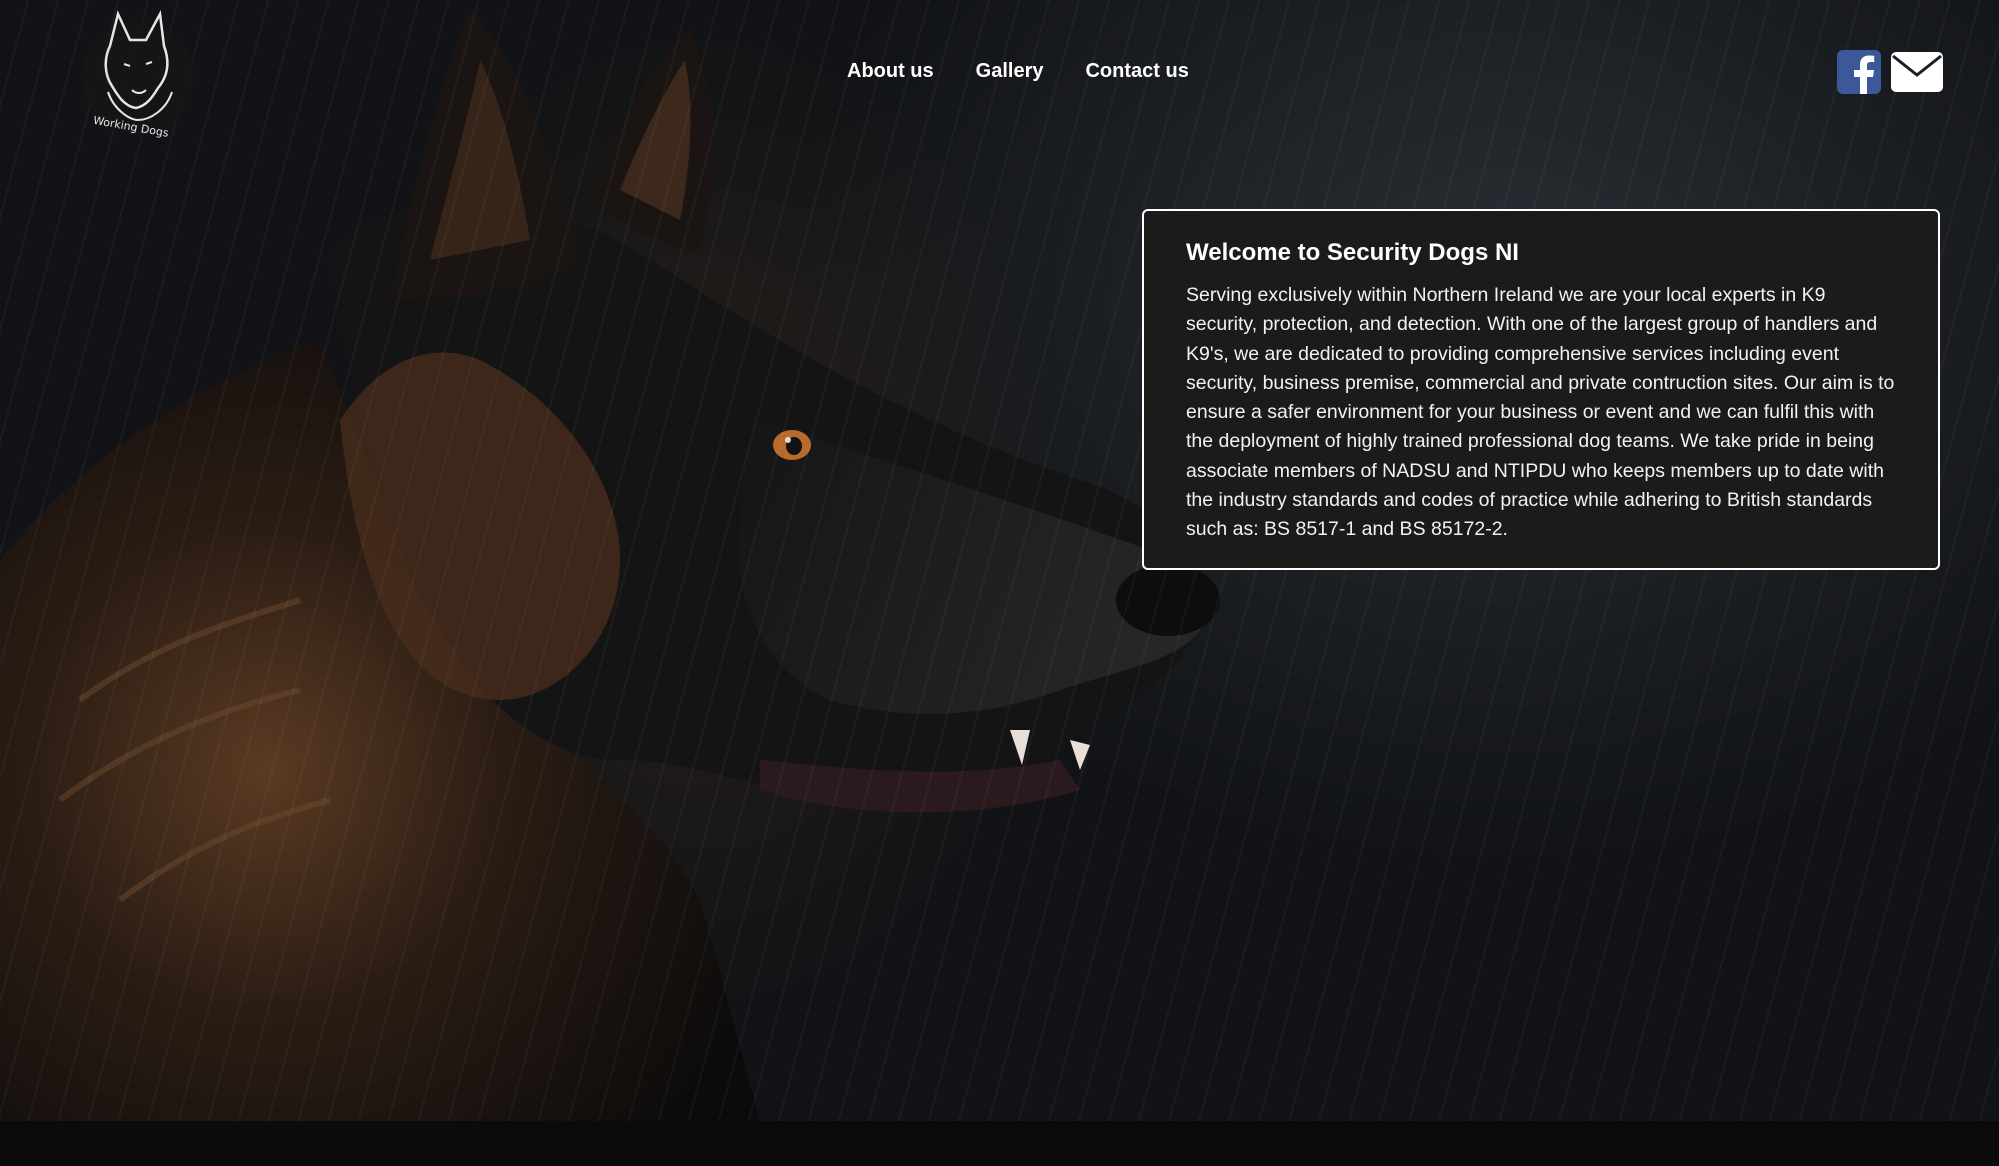 This screenshot has height=1166, width=1999. Describe the element at coordinates (1136, 71) in the screenshot. I see `nav-contact-us: Contact us` at that location.